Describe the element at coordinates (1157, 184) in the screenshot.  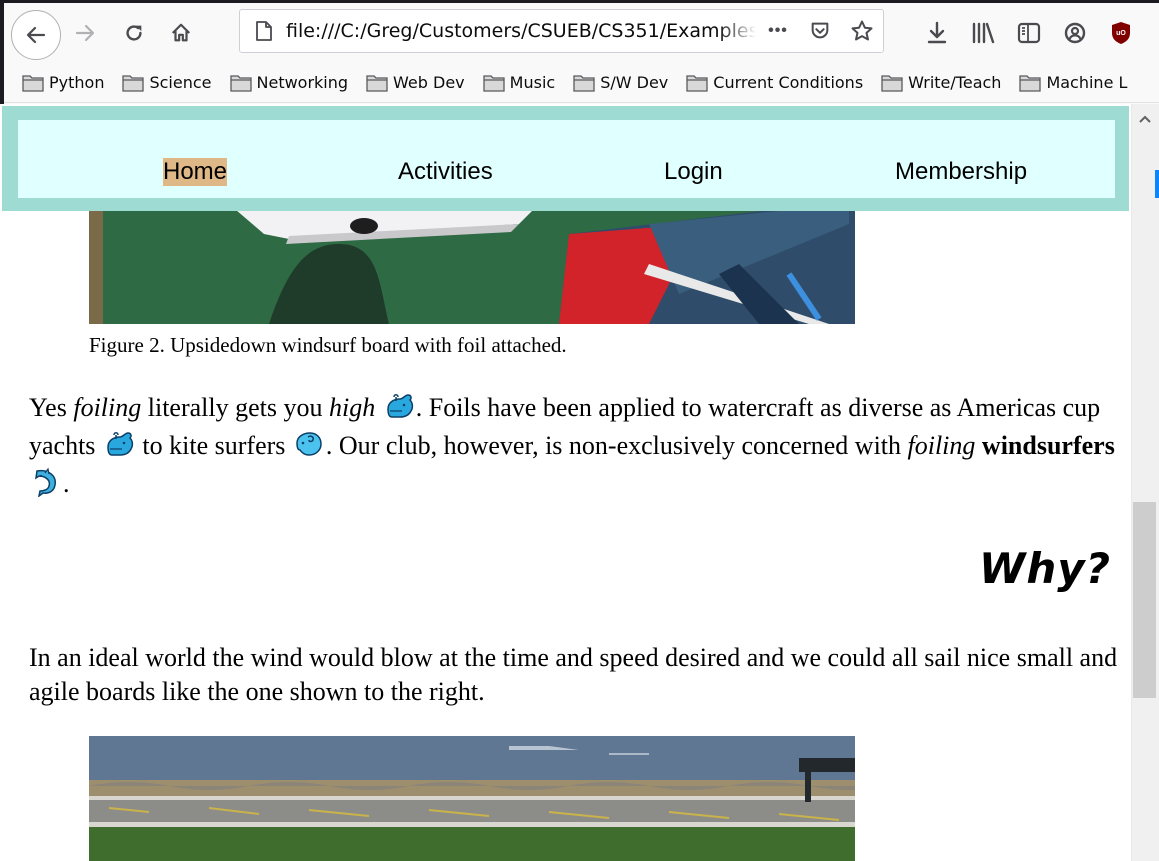
I see `side-accent` at that location.